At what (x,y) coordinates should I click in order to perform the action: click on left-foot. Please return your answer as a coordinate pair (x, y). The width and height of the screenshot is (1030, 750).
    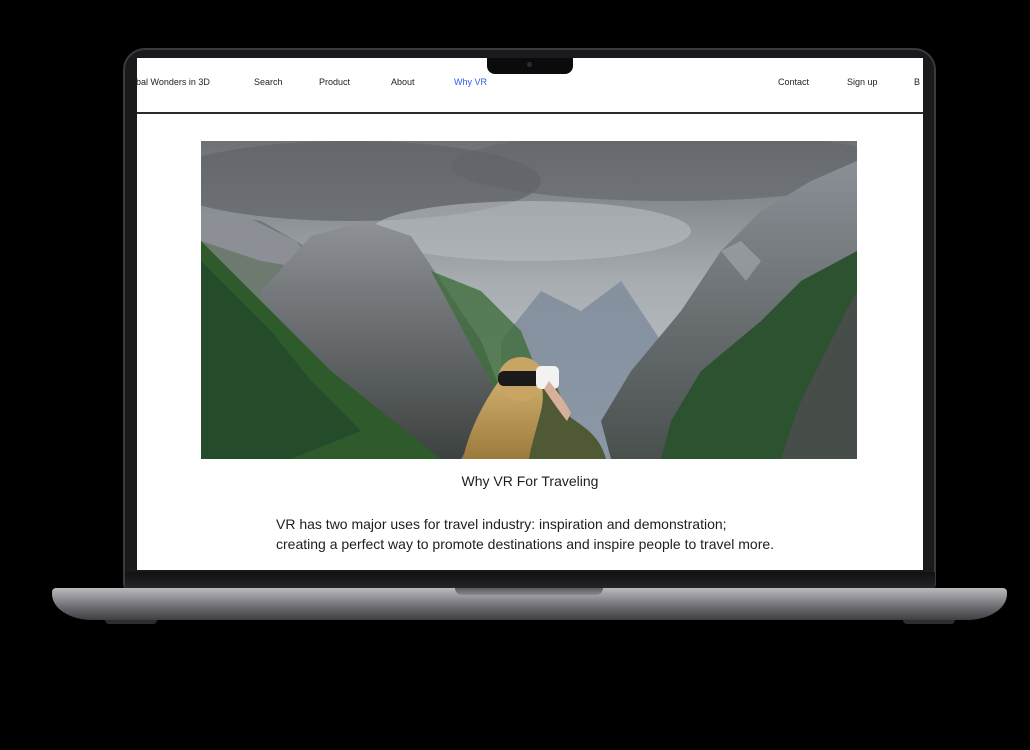
    Looking at the image, I should click on (131, 622).